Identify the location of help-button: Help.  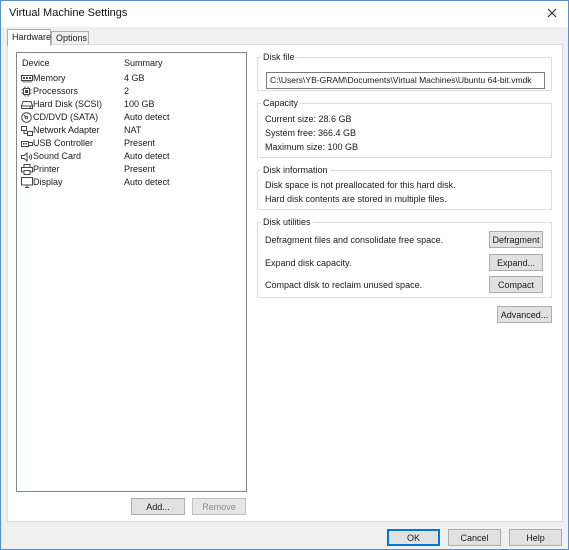
(535, 537).